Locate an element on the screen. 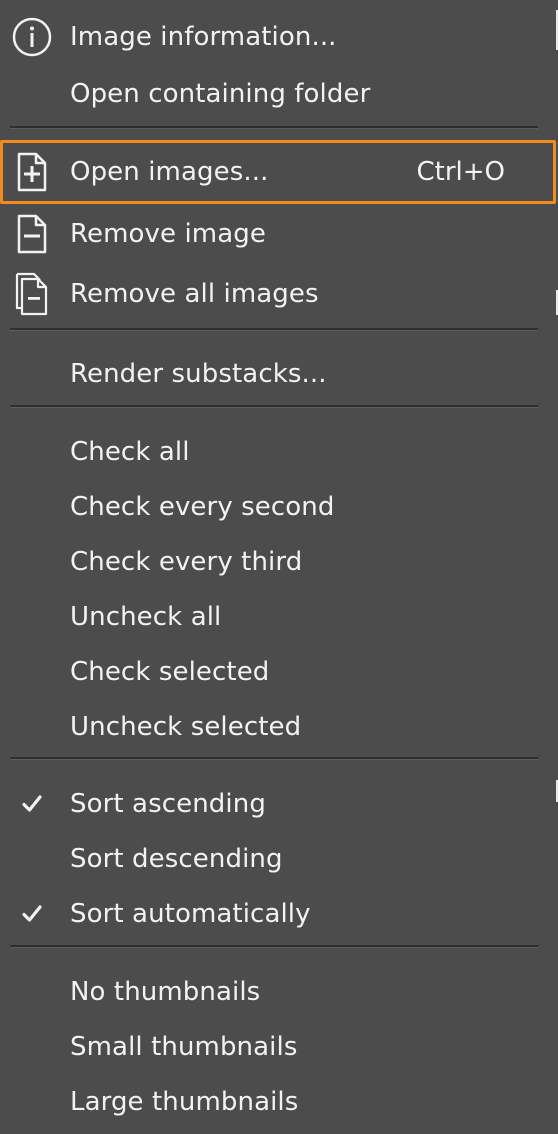 Image resolution: width=558 pixels, height=1134 pixels. menu-item-label: Remove all images is located at coordinates (194, 294).